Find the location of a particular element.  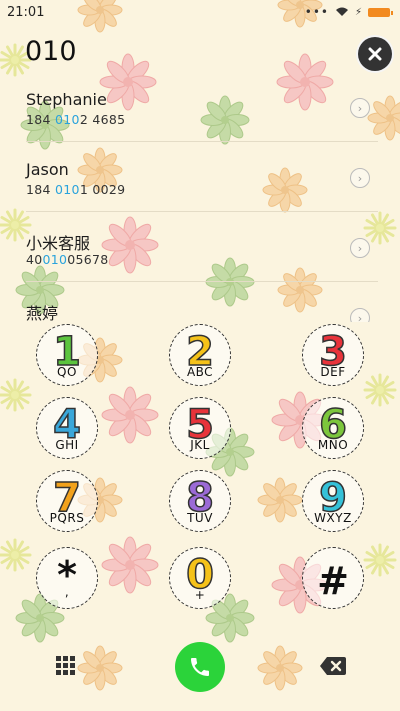

key-letters: DEF is located at coordinates (333, 371).